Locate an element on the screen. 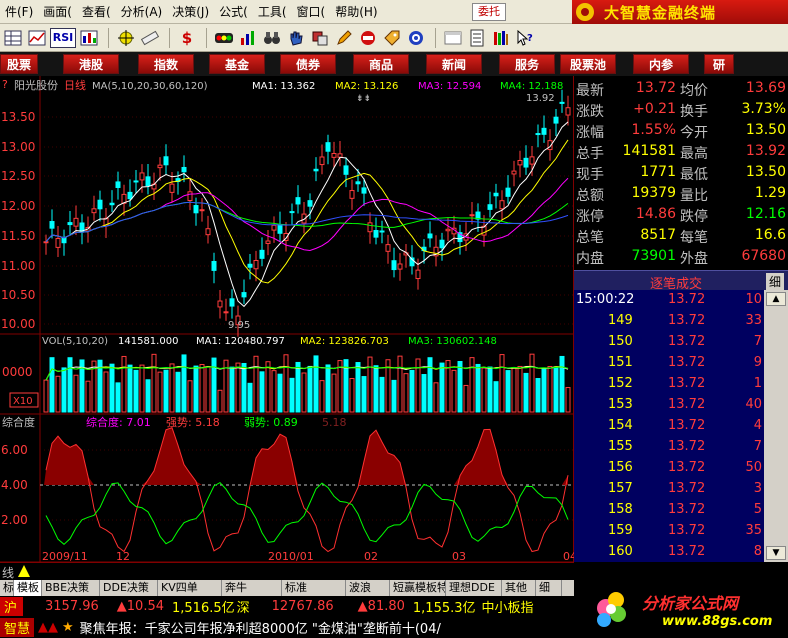  tick-row: 15:00:22 13.72 10 is located at coordinates (669, 300).